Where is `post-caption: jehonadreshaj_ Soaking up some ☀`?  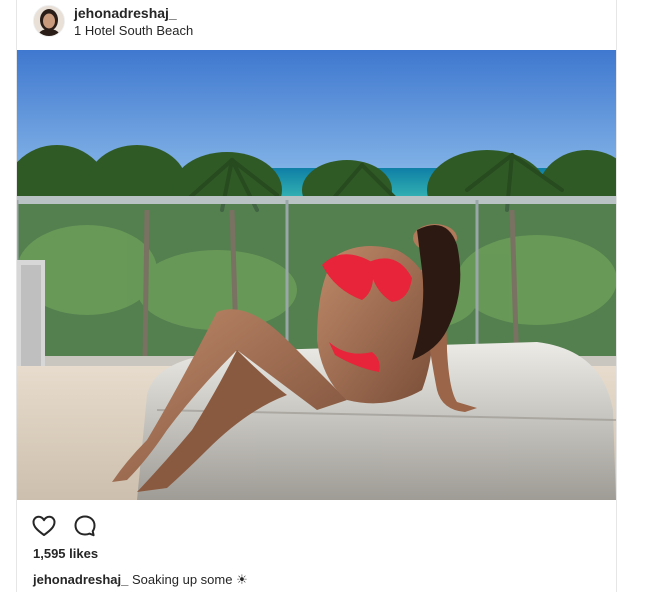
post-caption: jehonadreshaj_ Soaking up some ☀ is located at coordinates (140, 580).